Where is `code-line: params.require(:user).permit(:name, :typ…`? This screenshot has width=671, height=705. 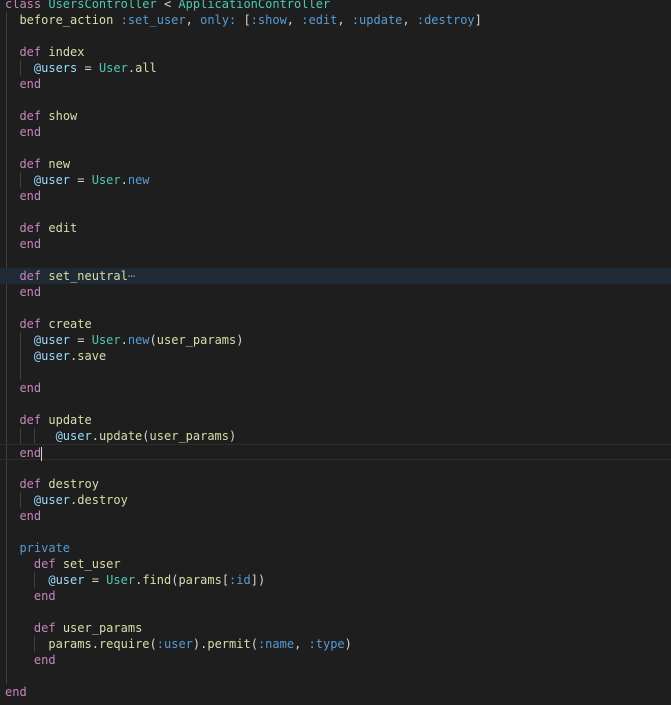
code-line: params.require(:user).permit(:name, :typ… is located at coordinates (335, 644).